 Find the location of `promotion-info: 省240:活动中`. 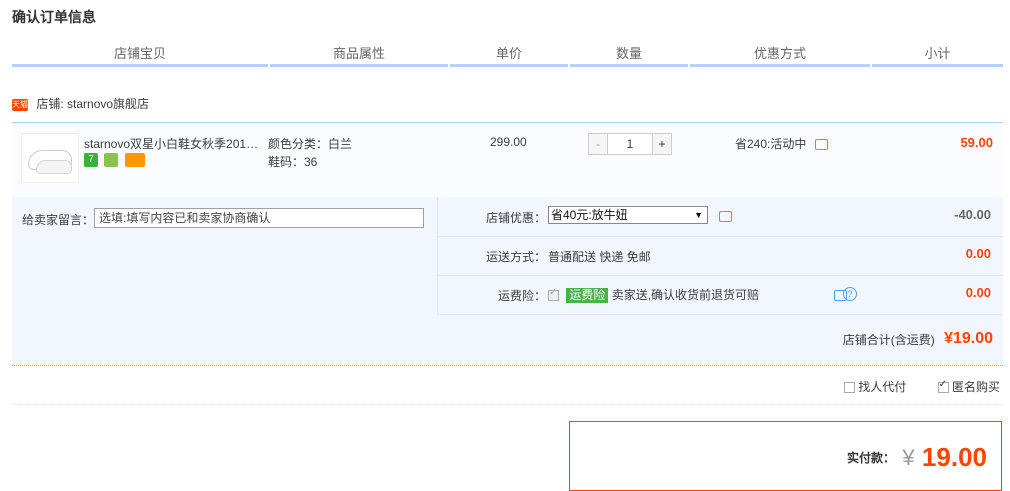

promotion-info: 省240:活动中 is located at coordinates (781, 143).